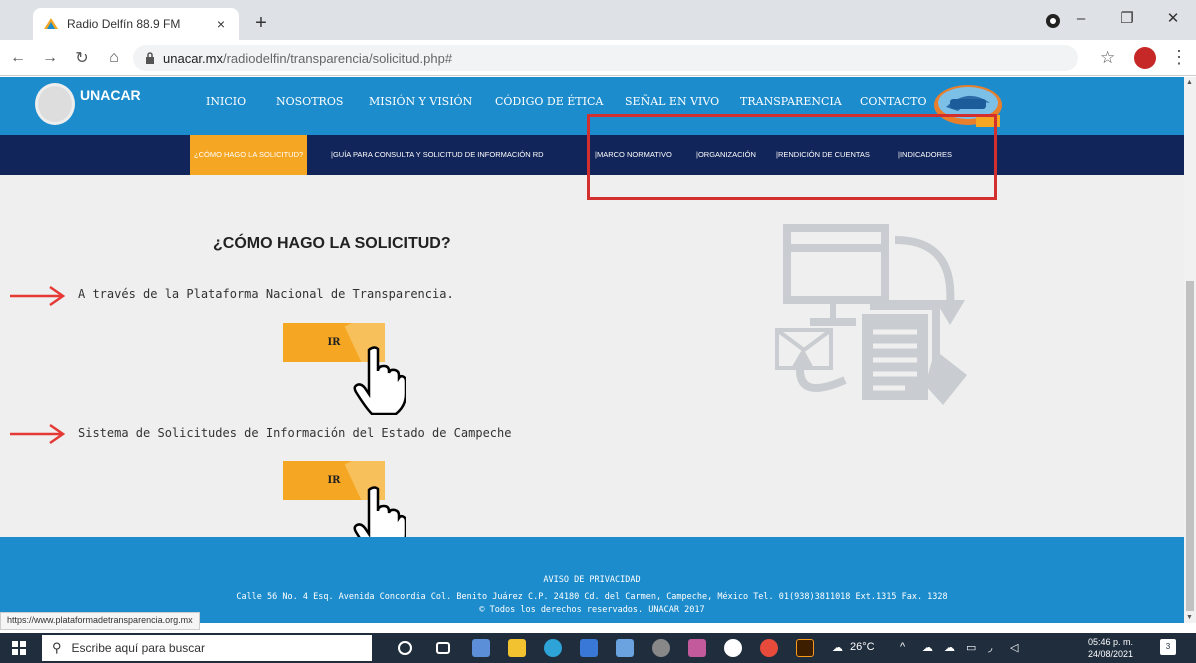 This screenshot has width=1196, height=663. I want to click on browser-tab-strip: Radio Delfín 88.9 FM × + – ❐ ✕, so click(598, 20).